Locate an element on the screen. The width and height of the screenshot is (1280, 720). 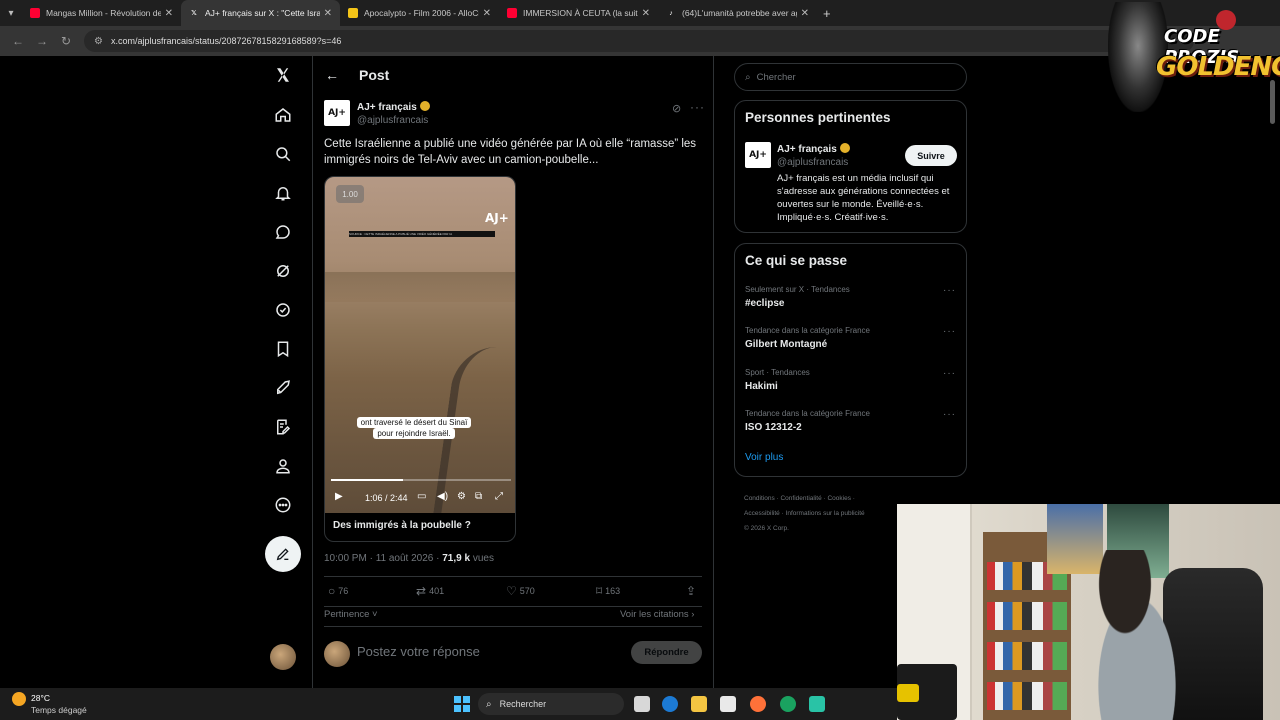
search-icon: ⌕ is located at coordinates (489, 704).